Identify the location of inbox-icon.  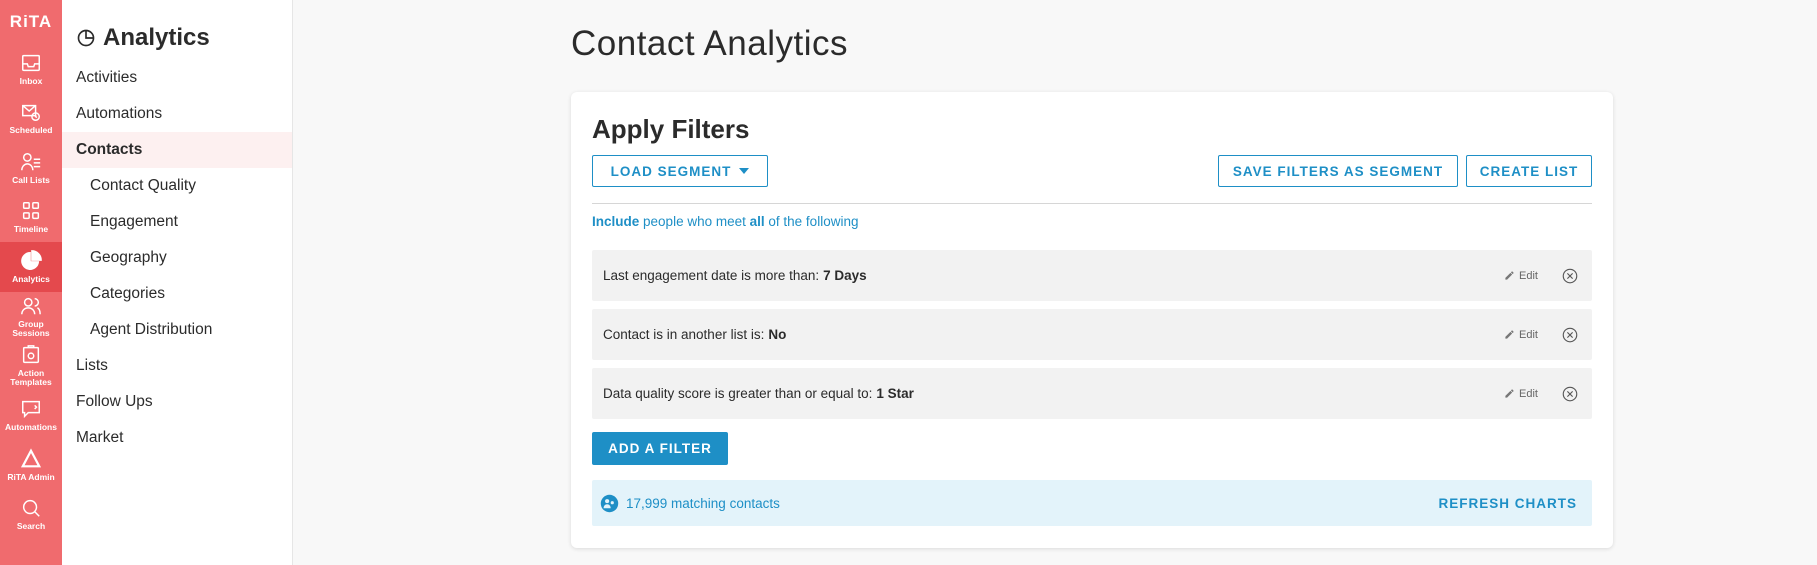
(31, 62).